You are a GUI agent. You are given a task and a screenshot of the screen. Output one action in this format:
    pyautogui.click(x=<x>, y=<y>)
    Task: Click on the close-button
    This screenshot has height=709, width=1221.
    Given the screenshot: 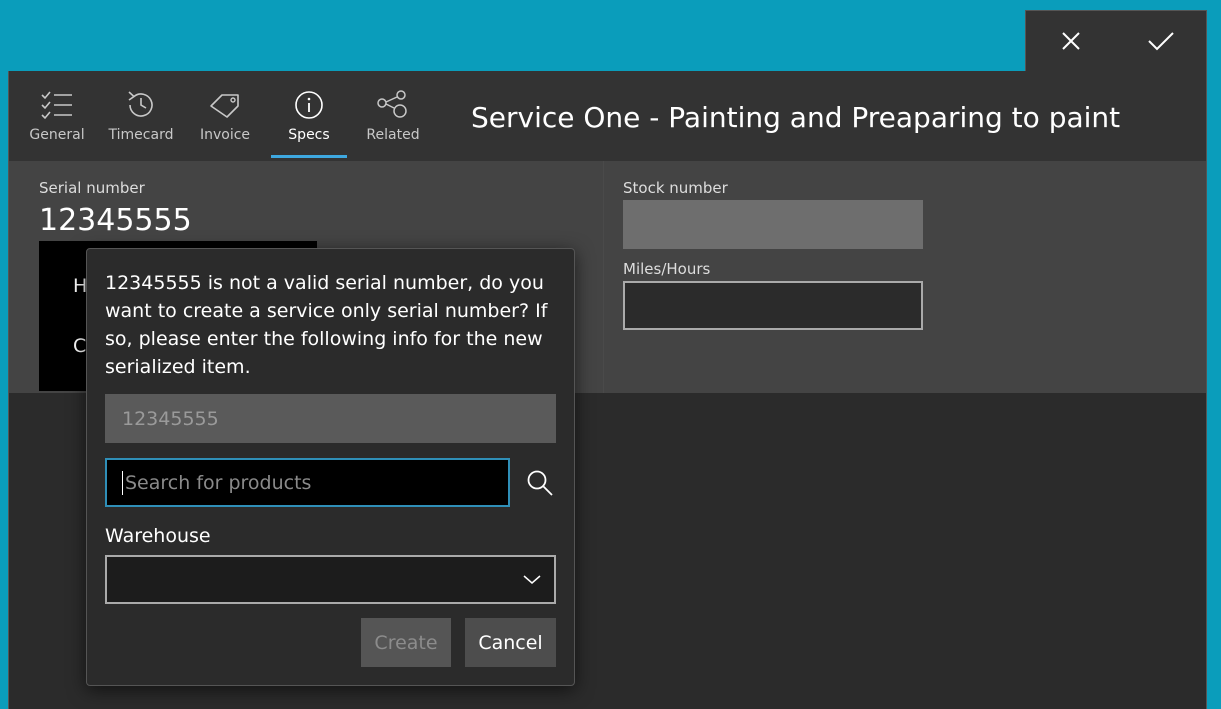 What is the action you would take?
    pyautogui.click(x=1071, y=41)
    